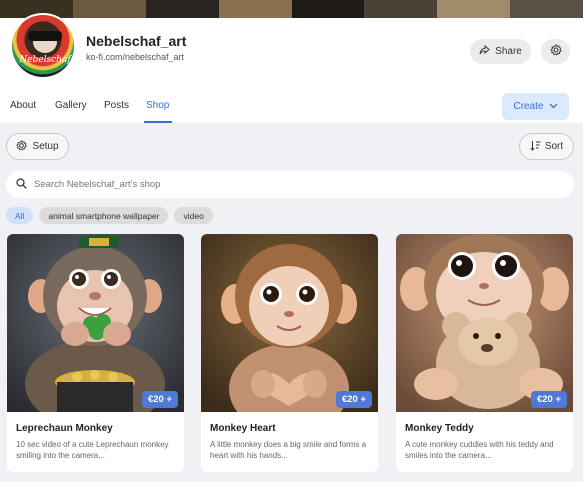 This screenshot has width=583, height=482. I want to click on tab-about: About, so click(23, 105).